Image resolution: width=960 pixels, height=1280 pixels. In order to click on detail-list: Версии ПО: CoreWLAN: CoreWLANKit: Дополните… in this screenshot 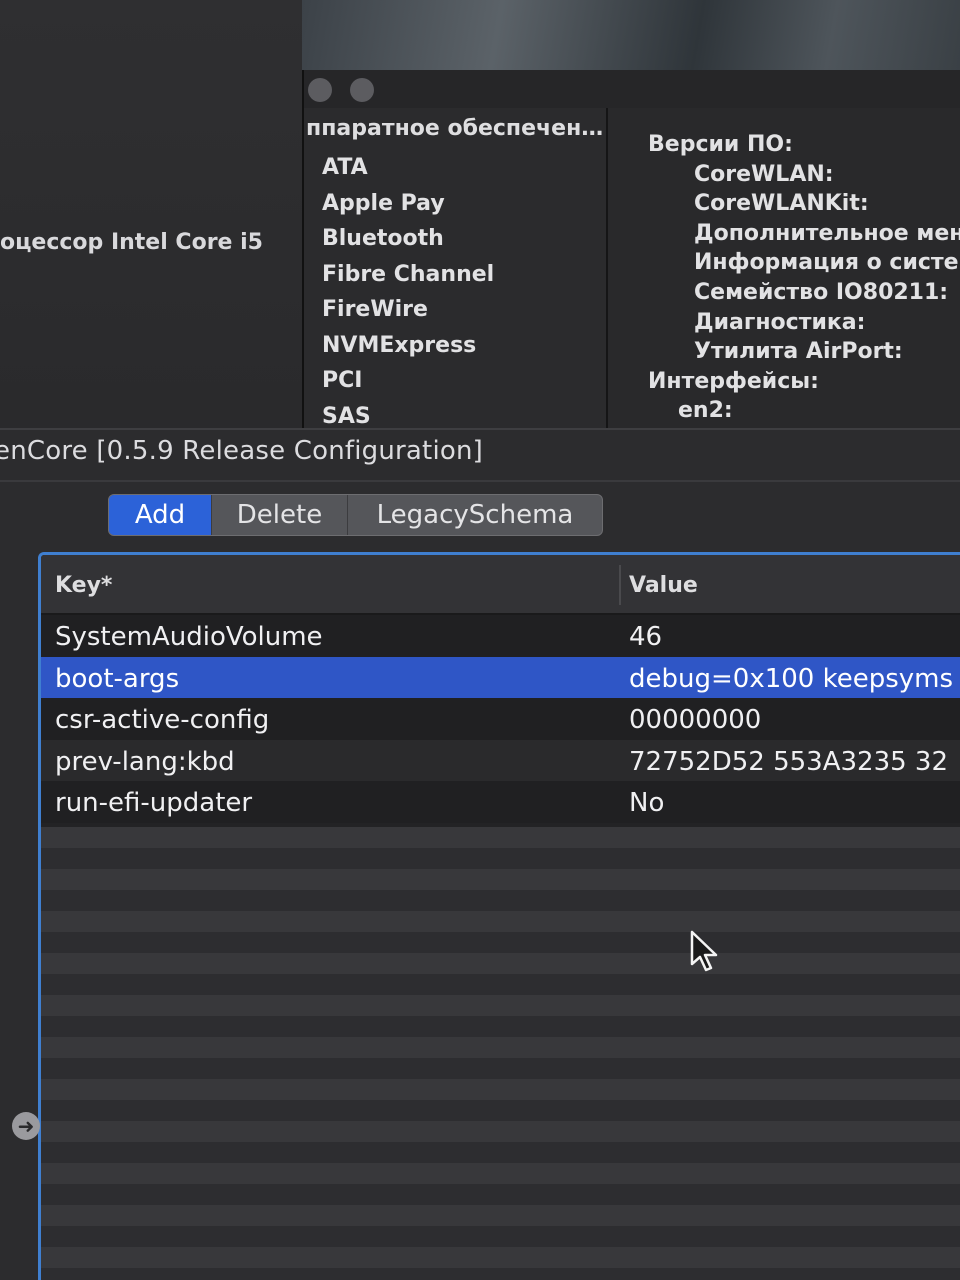, I will do `click(804, 278)`.